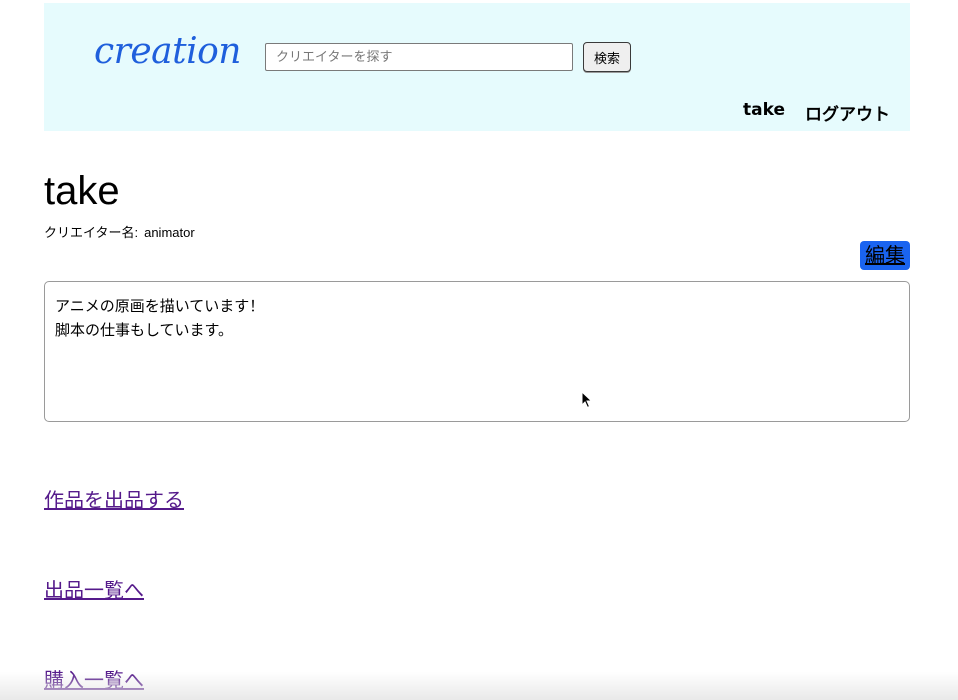 The image size is (958, 700). Describe the element at coordinates (91, 232) in the screenshot. I see `creator-name-label: クリエイター名:` at that location.